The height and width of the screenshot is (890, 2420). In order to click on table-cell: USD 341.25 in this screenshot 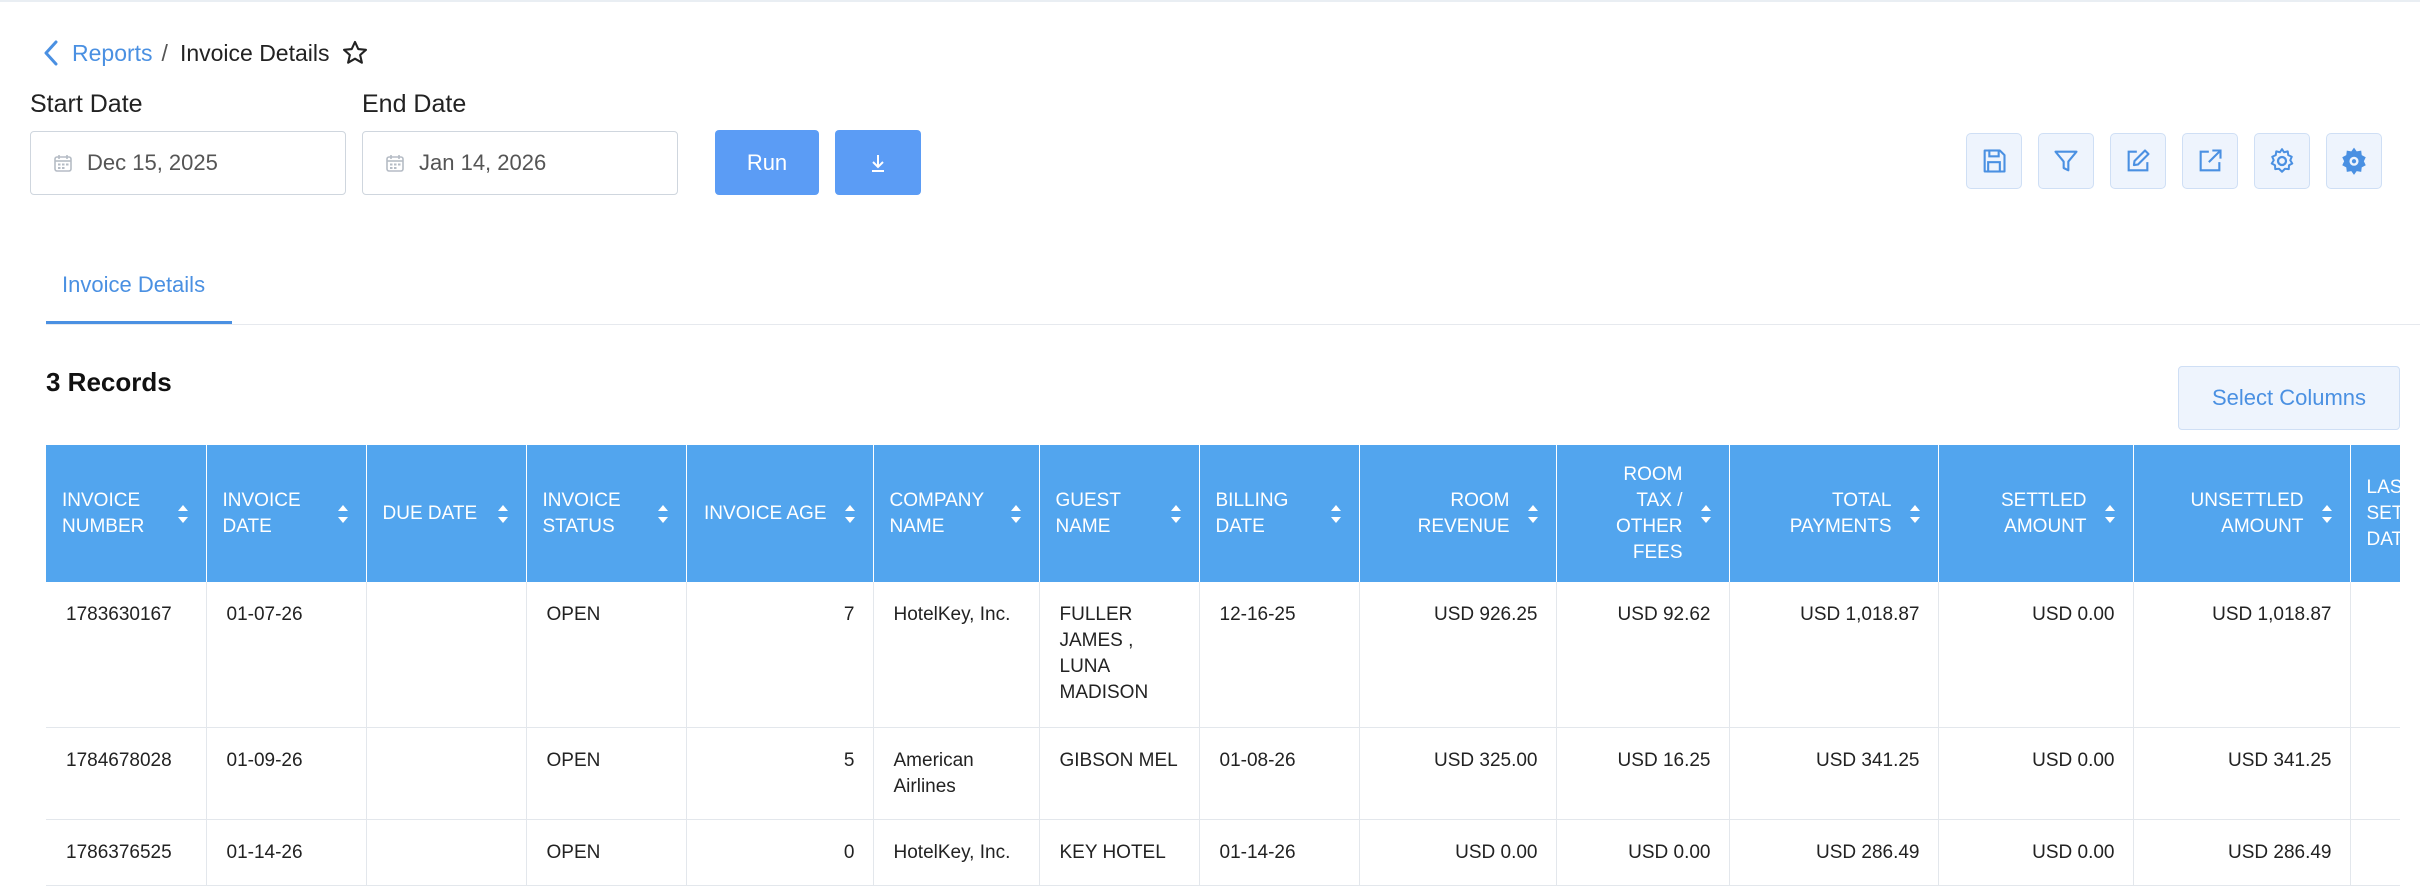, I will do `click(1834, 773)`.